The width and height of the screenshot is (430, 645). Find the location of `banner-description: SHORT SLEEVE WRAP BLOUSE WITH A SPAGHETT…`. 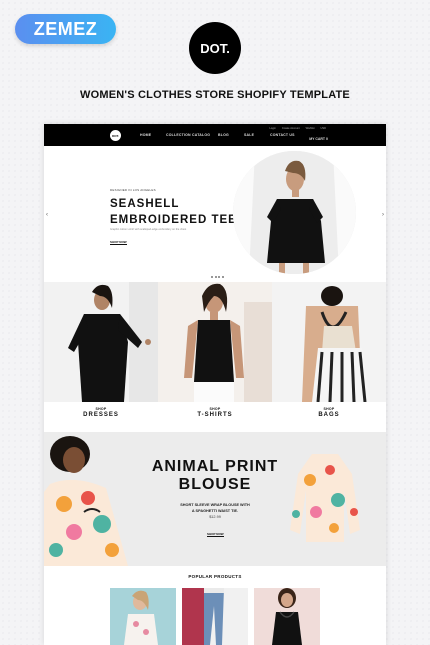

banner-description: SHORT SLEEVE WRAP BLOUSE WITH A SPAGHETT… is located at coordinates (215, 508).